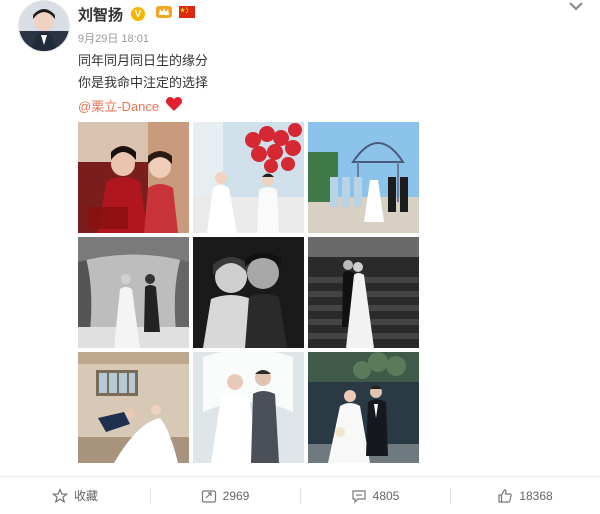 This screenshot has width=600, height=514. I want to click on like-count: 18368, so click(536, 495).